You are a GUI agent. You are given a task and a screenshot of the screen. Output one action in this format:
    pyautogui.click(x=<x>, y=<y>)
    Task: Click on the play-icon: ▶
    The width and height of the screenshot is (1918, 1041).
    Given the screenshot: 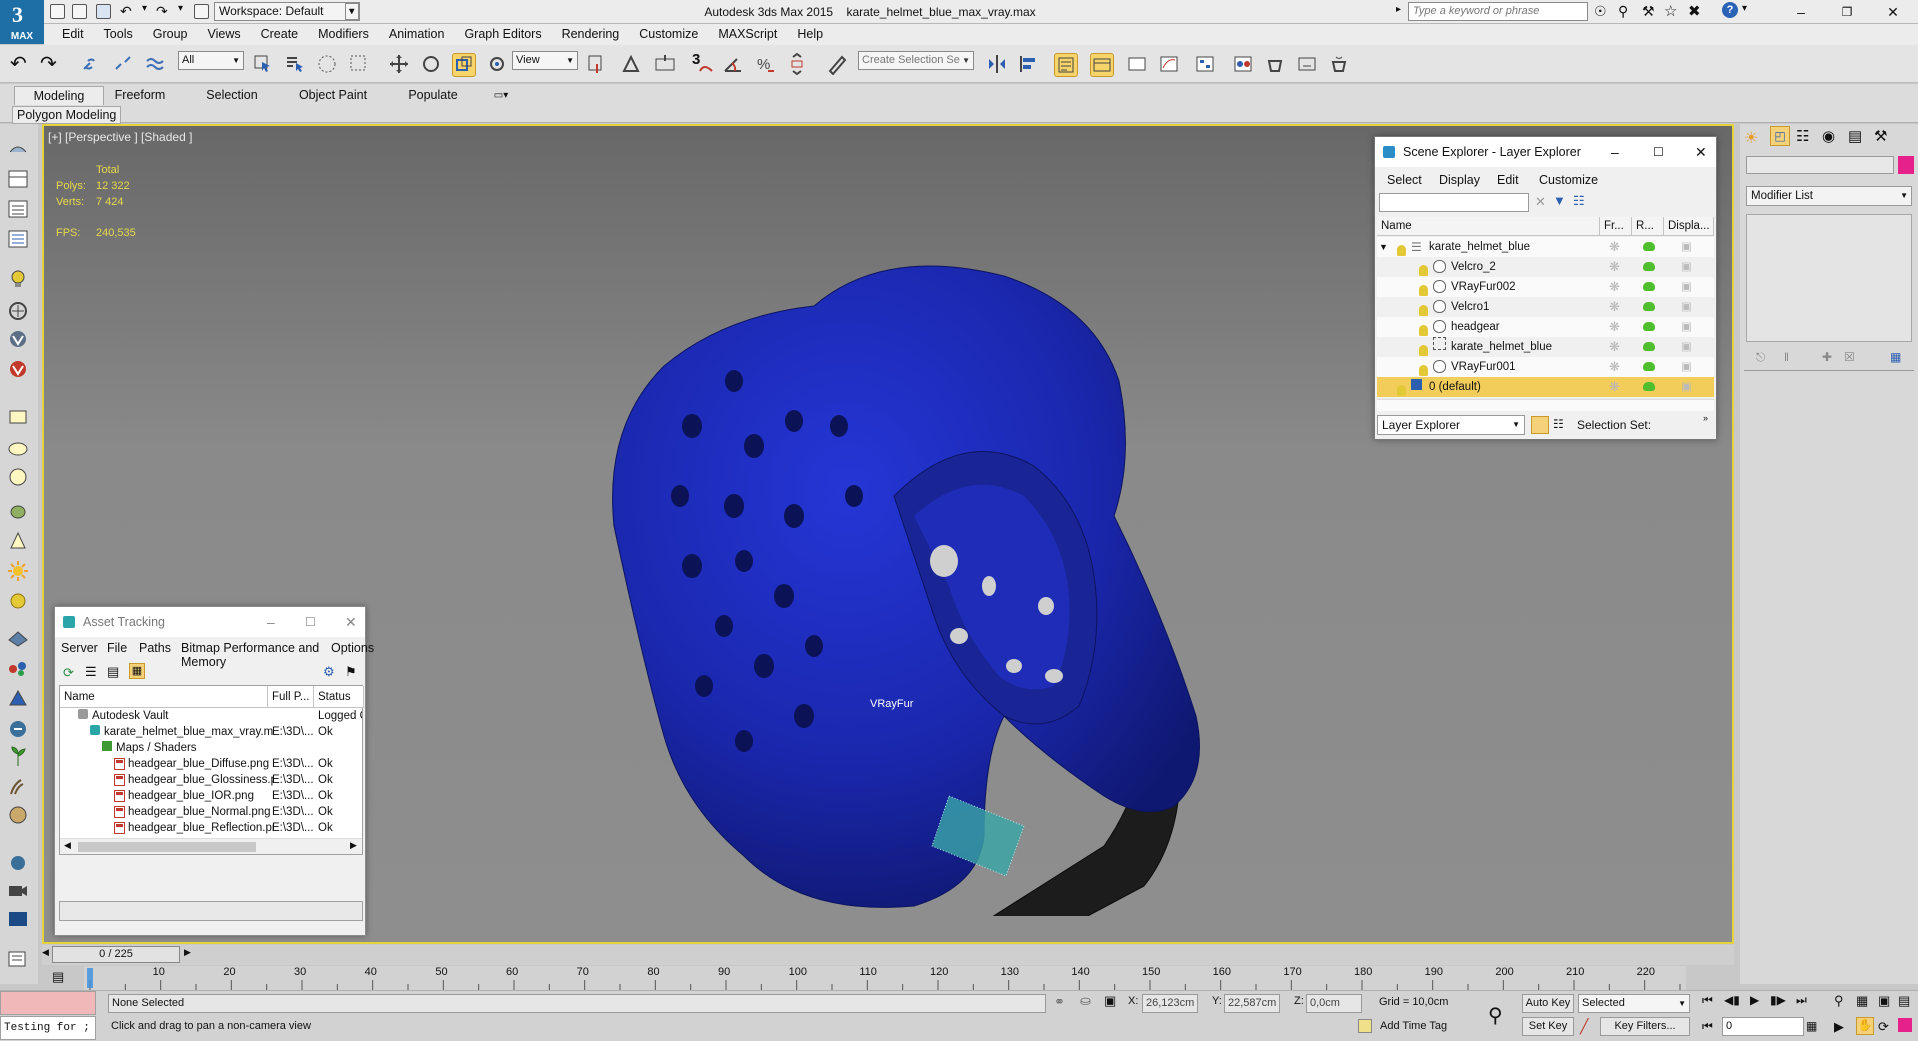 What is the action you would take?
    pyautogui.click(x=1754, y=1000)
    